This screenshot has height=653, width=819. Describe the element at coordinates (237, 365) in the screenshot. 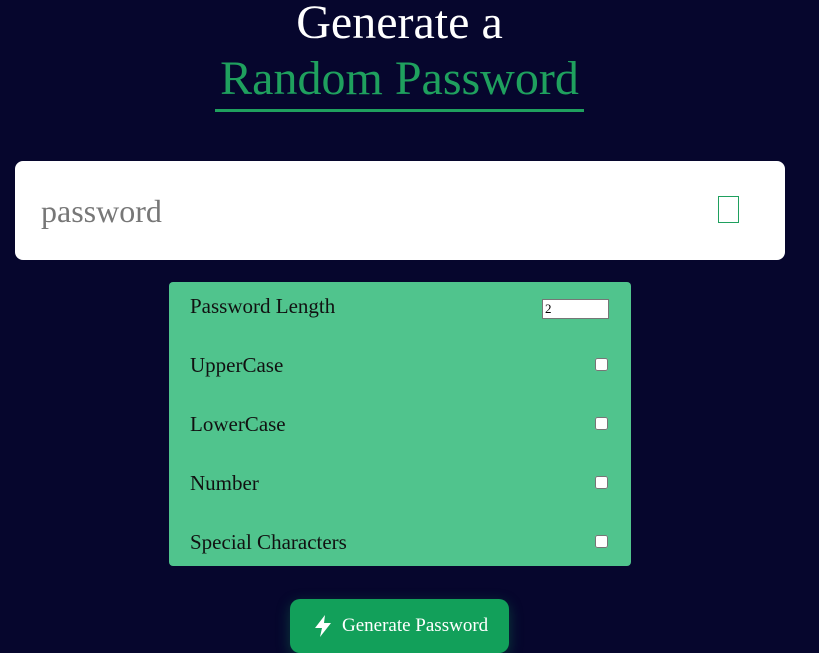

I see `uppercase-label: UpperCase` at that location.